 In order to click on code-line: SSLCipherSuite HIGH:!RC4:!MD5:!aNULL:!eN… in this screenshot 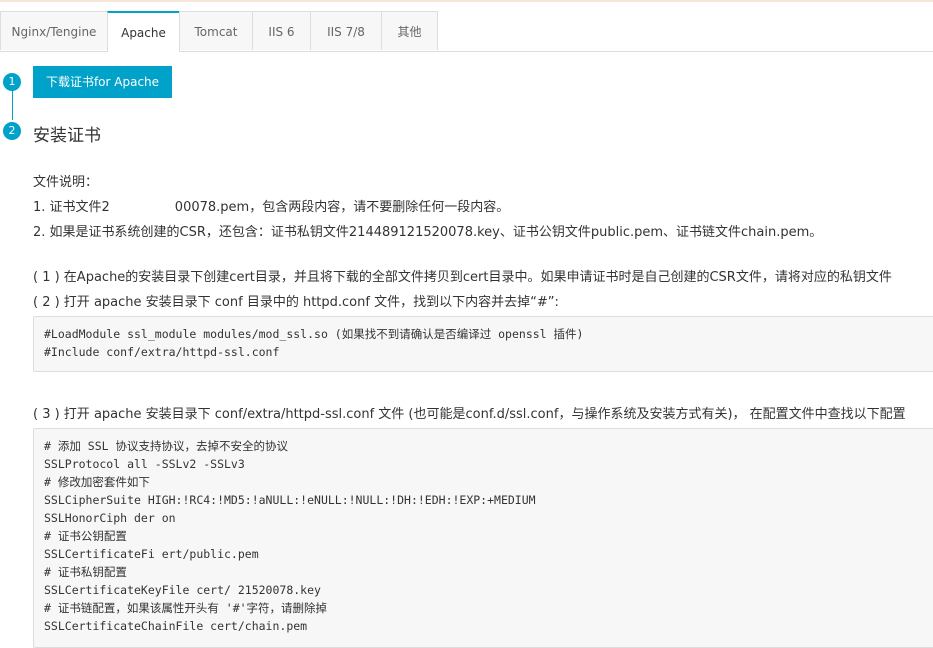, I will do `click(290, 500)`.